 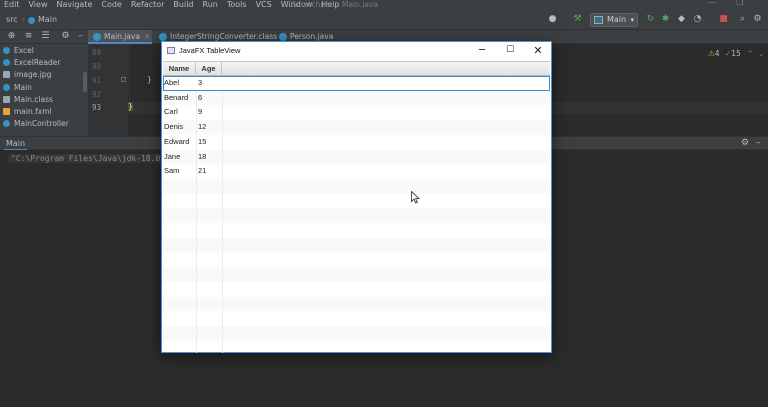 What do you see at coordinates (85, 82) in the screenshot?
I see `project-scrollbar` at bounding box center [85, 82].